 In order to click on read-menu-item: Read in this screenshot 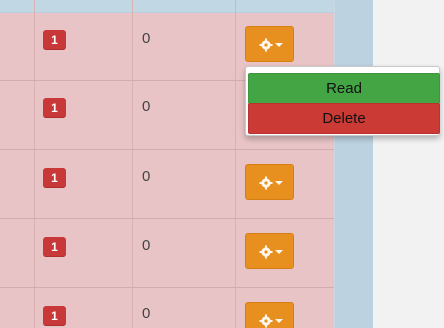, I will do `click(344, 88)`.